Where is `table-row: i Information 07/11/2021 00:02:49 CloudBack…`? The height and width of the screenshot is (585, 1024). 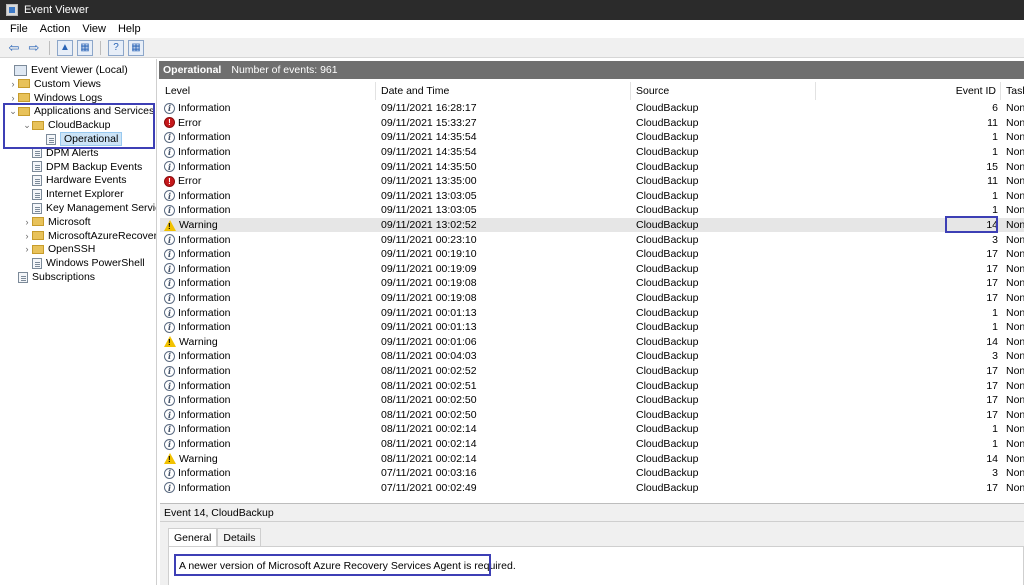 table-row: i Information 07/11/2021 00:02:49 CloudBack… is located at coordinates (592, 488).